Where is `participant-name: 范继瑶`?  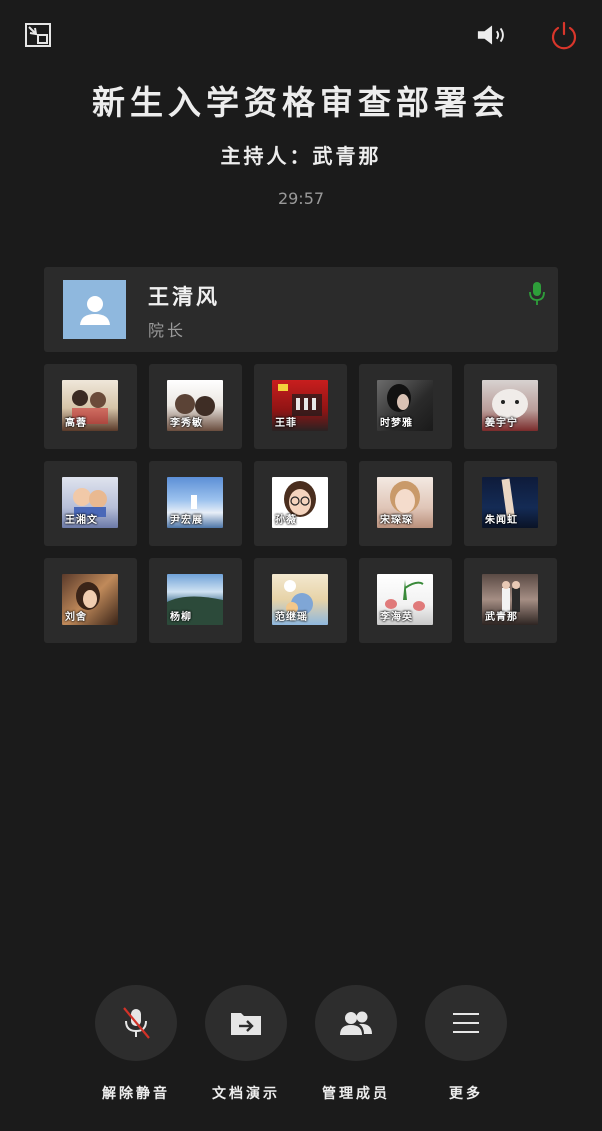
participant-name: 范继瑶 is located at coordinates (291, 617).